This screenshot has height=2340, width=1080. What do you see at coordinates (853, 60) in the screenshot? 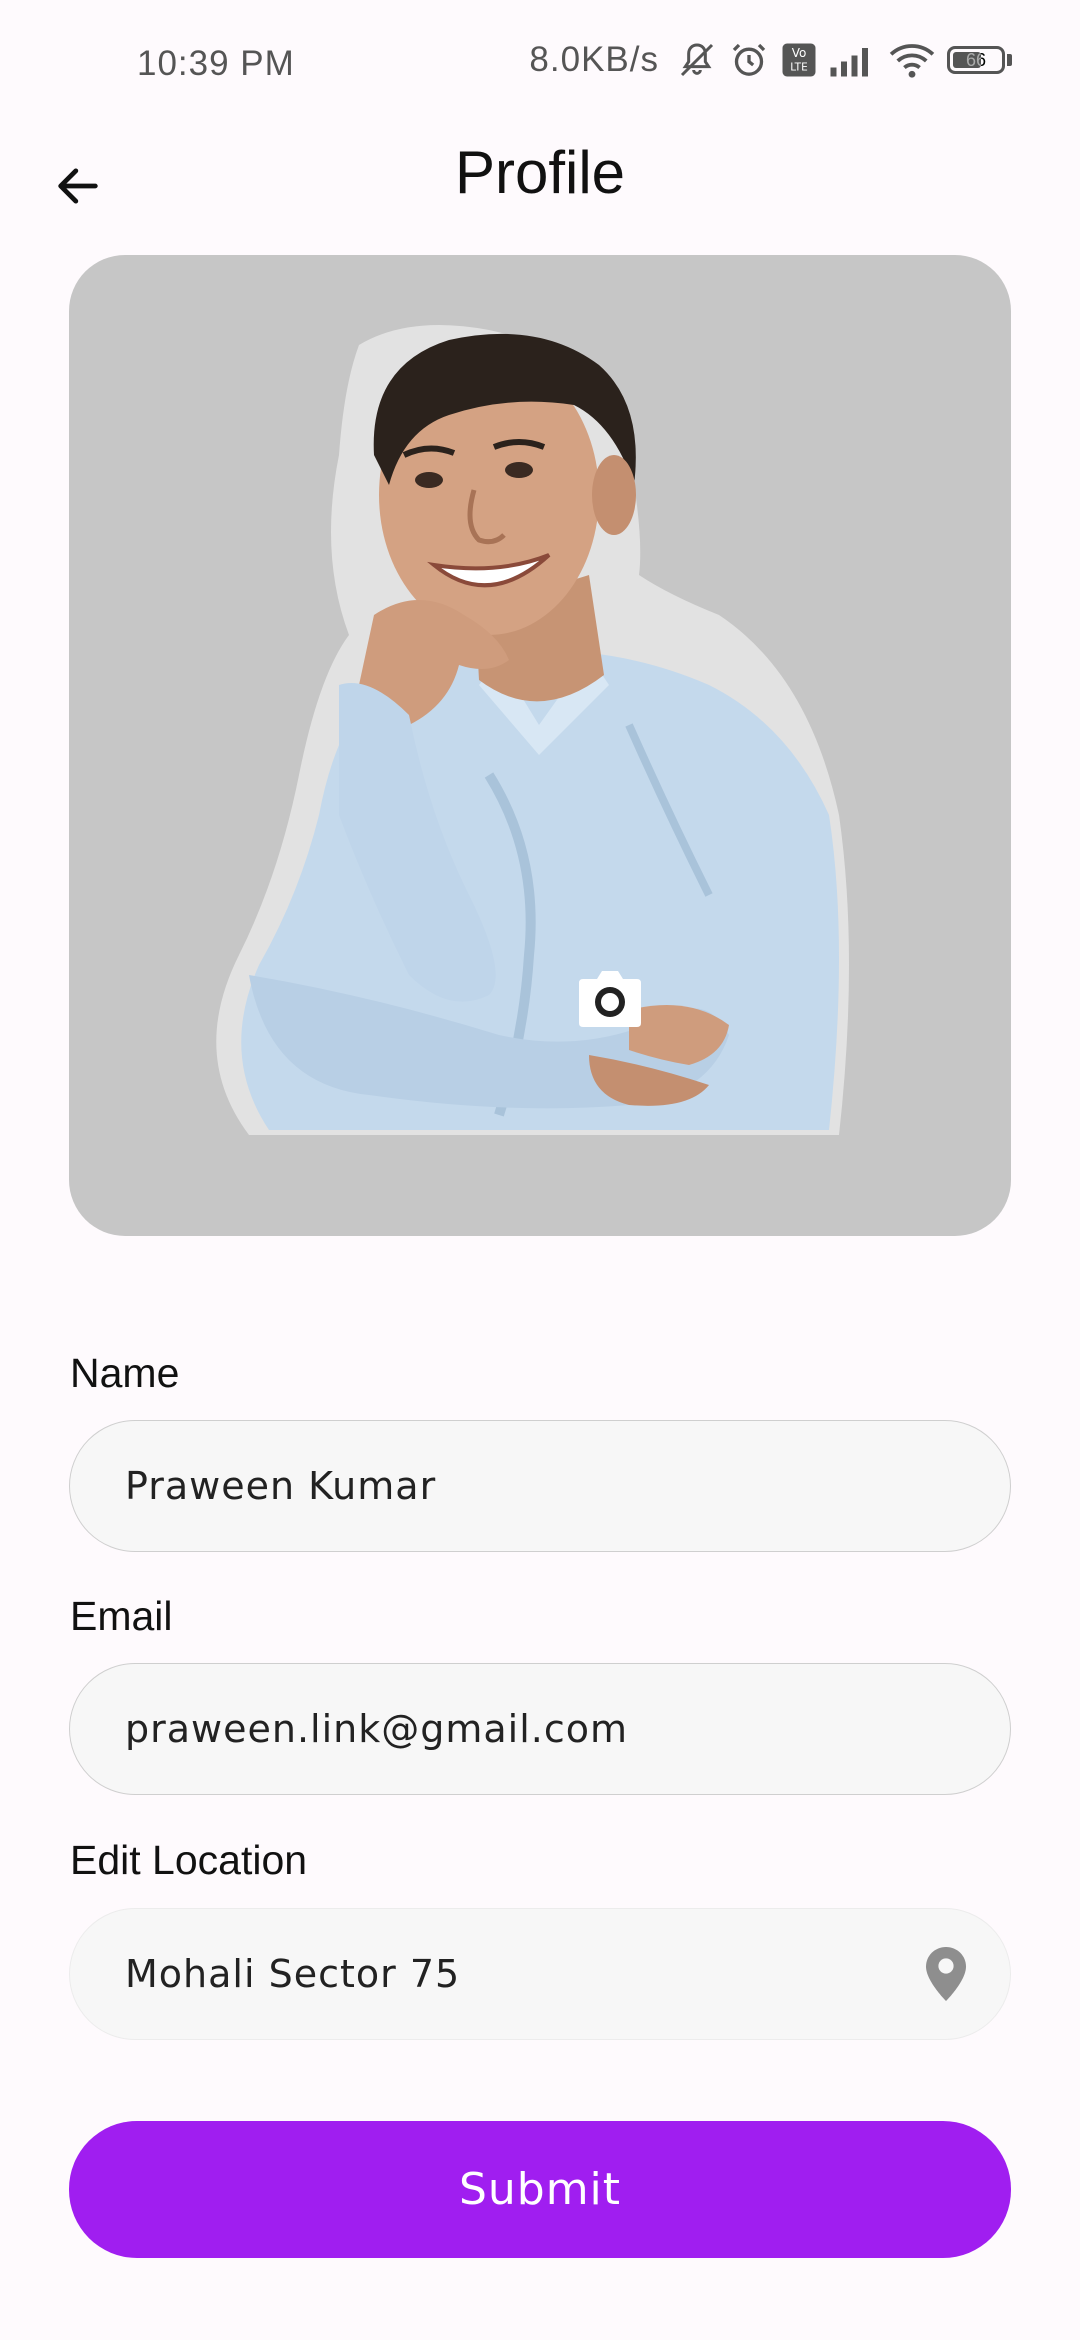
I see `signal-icon` at bounding box center [853, 60].